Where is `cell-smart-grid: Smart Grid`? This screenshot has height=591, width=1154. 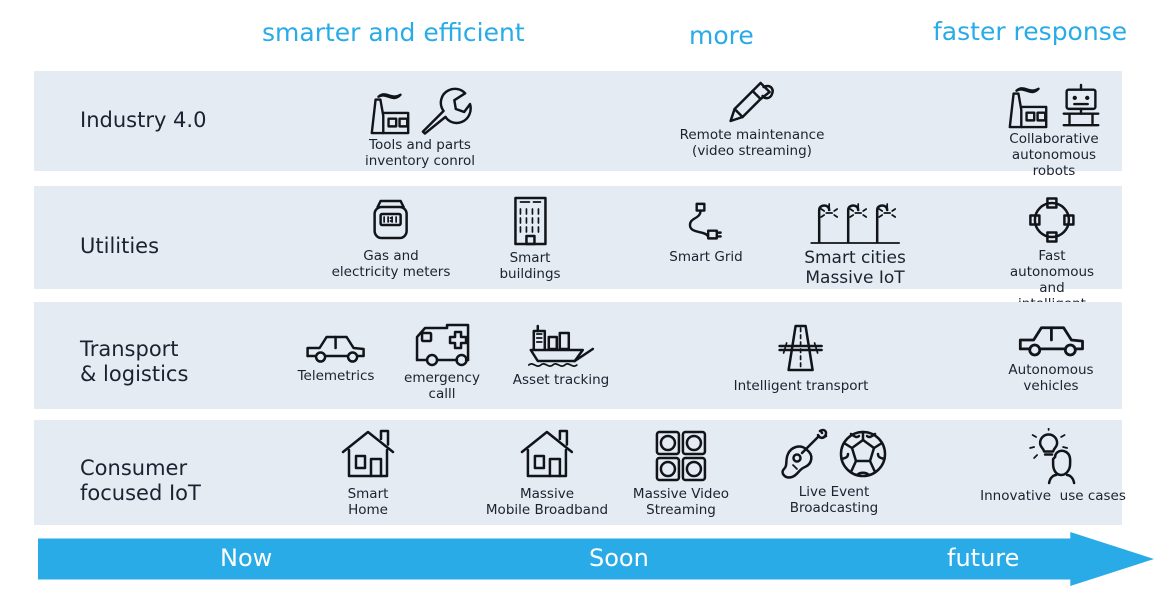
cell-smart-grid: Smart Grid is located at coordinates (706, 233).